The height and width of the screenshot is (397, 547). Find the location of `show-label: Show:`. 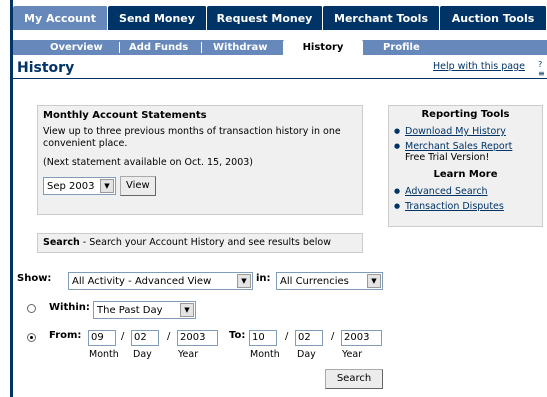

show-label: Show: is located at coordinates (34, 278).